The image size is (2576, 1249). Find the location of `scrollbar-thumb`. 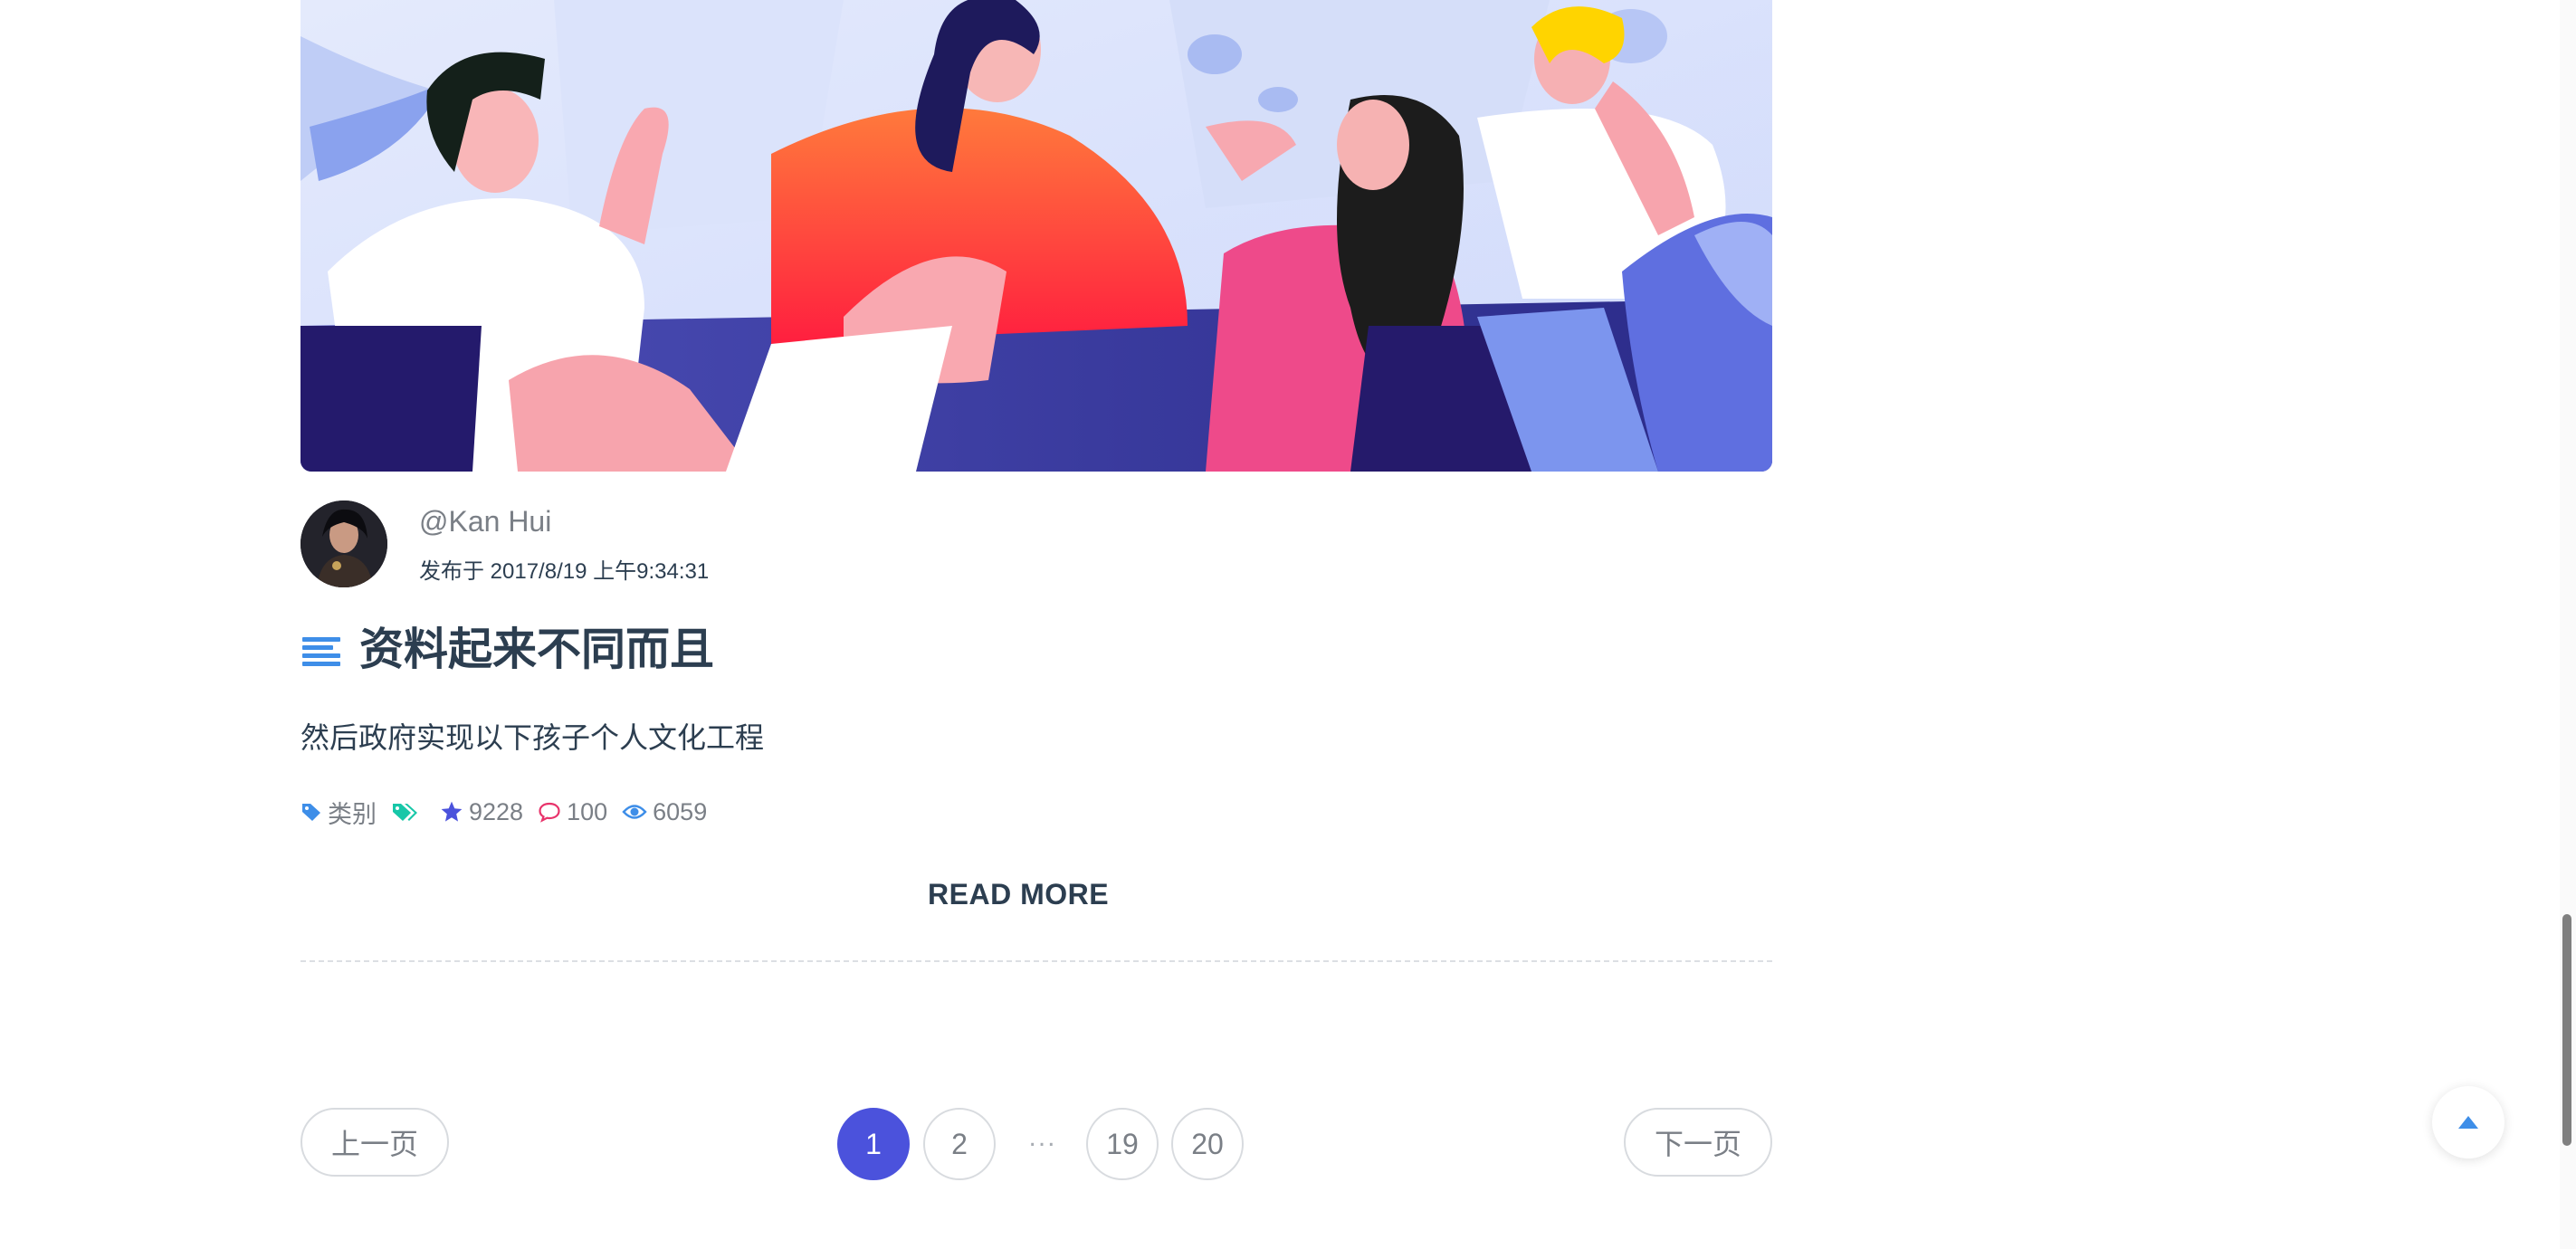

scrollbar-thumb is located at coordinates (2567, 1030).